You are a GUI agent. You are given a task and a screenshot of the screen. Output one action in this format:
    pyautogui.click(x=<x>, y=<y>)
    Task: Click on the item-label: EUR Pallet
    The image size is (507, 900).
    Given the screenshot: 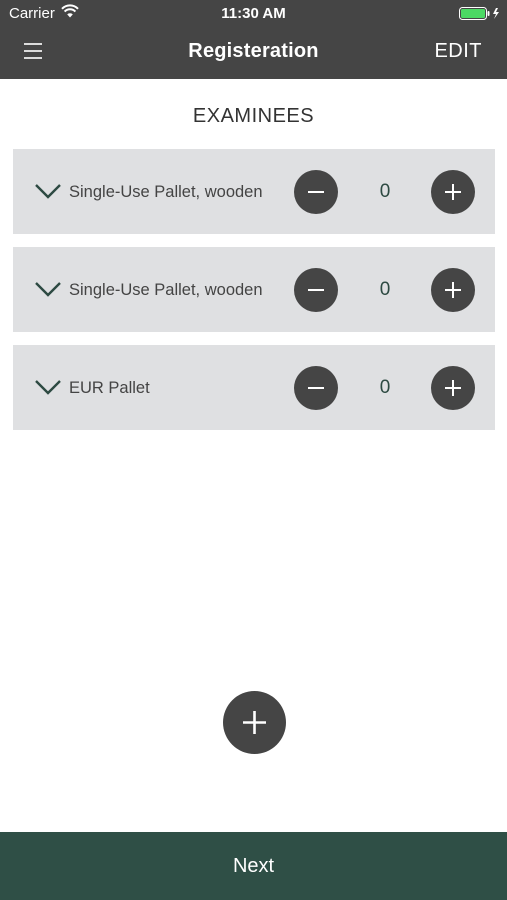 What is the action you would take?
    pyautogui.click(x=109, y=387)
    